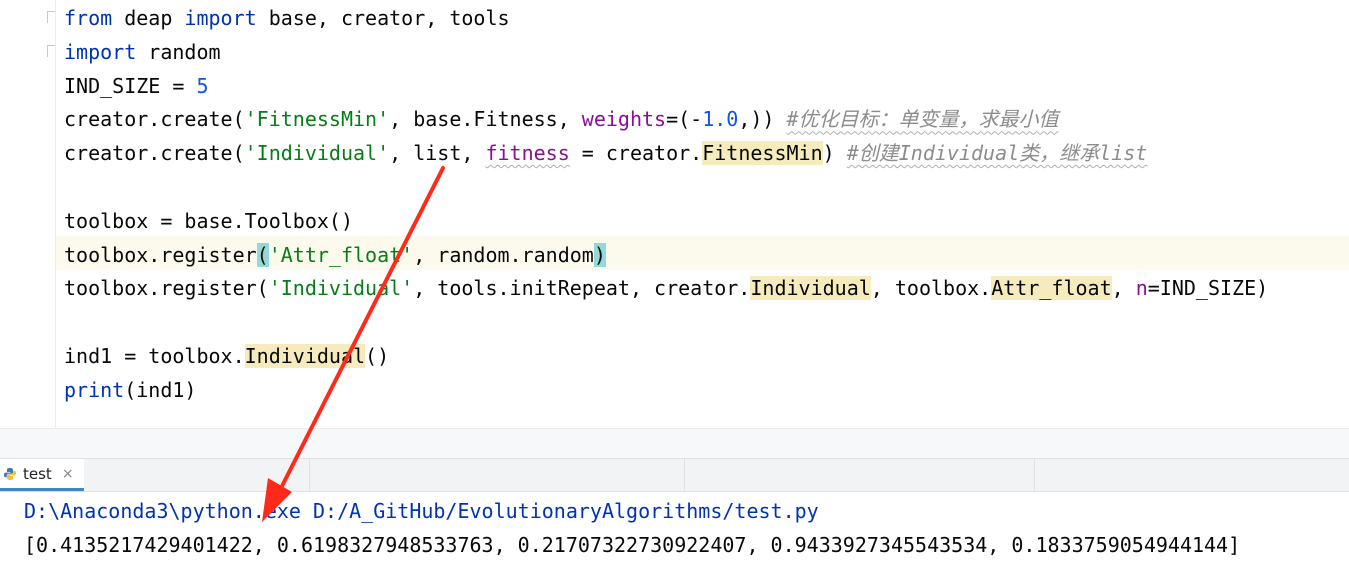 This screenshot has height=574, width=1349. What do you see at coordinates (636, 153) in the screenshot?
I see `code-token: = creator.` at bounding box center [636, 153].